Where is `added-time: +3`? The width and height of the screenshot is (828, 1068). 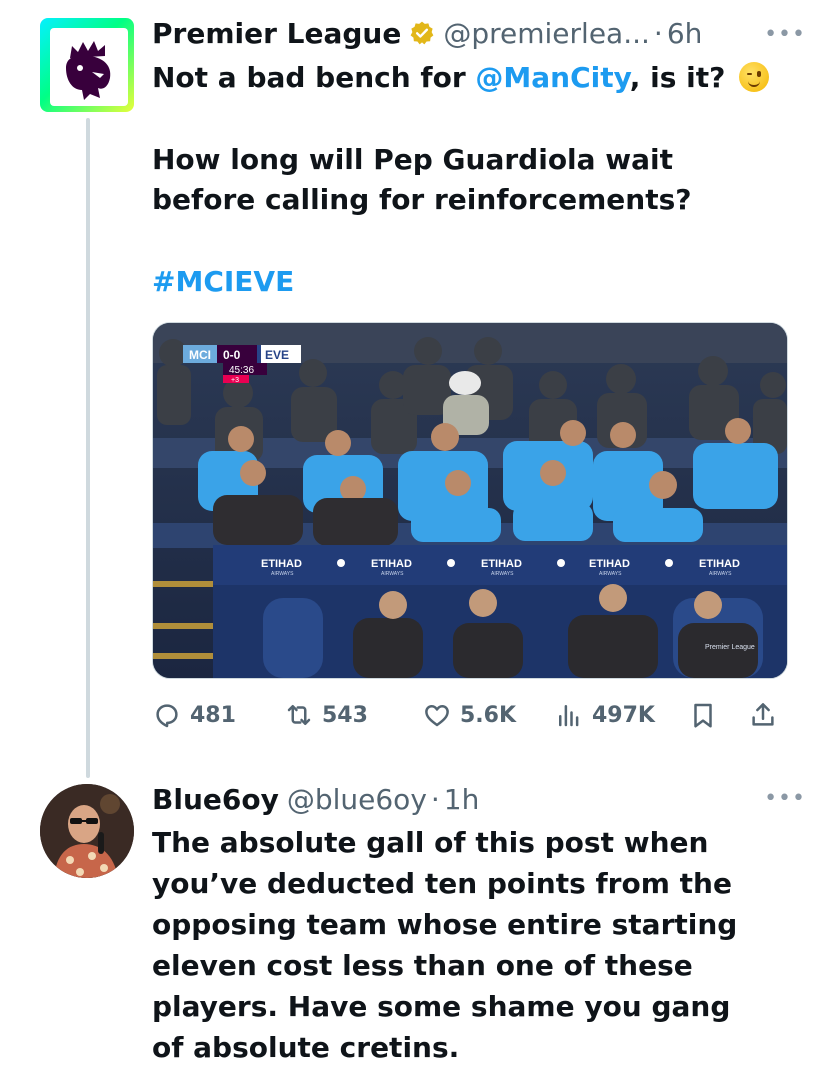
added-time: +3 is located at coordinates (235, 380).